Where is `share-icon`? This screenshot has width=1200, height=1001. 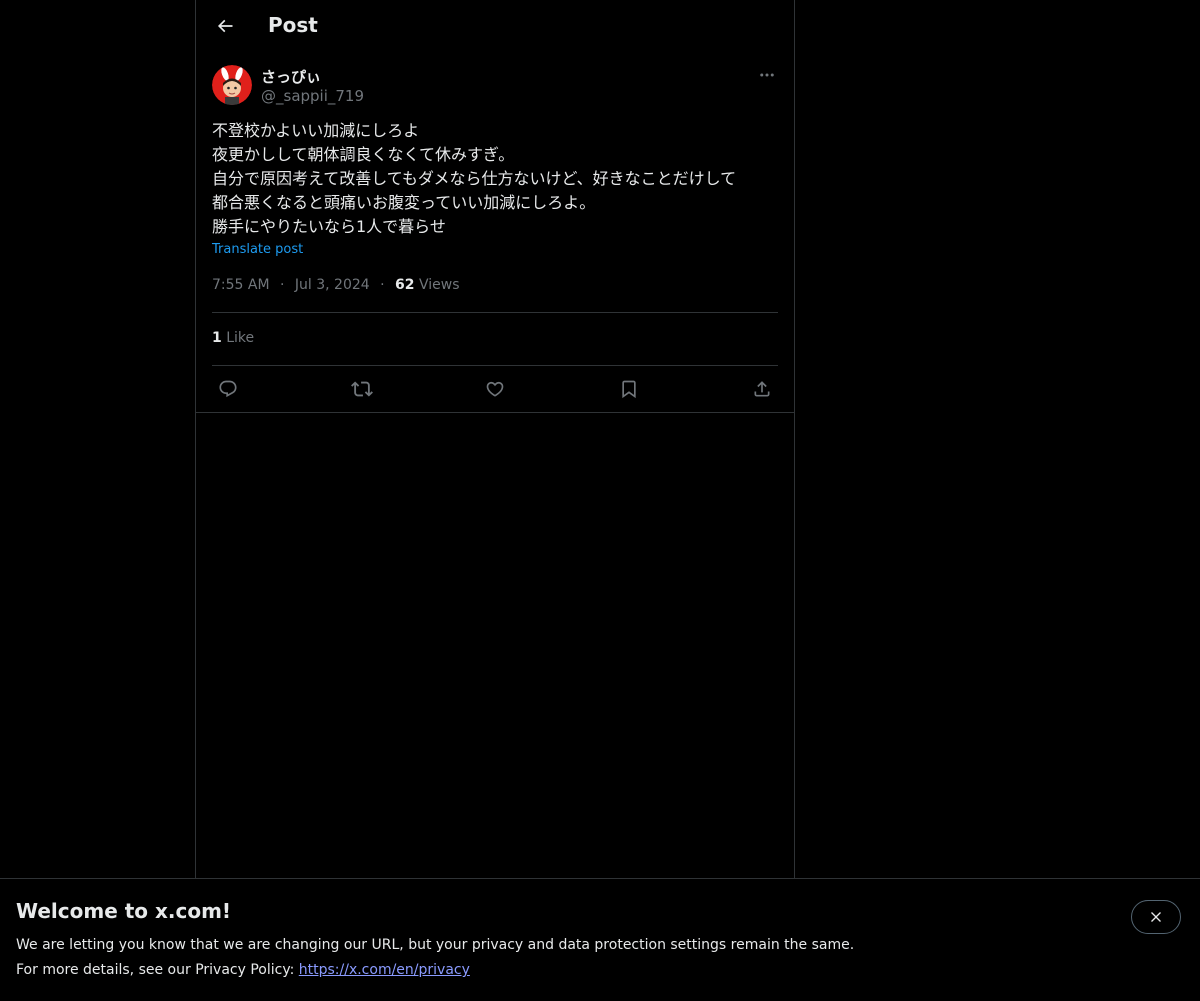
share-icon is located at coordinates (762, 389).